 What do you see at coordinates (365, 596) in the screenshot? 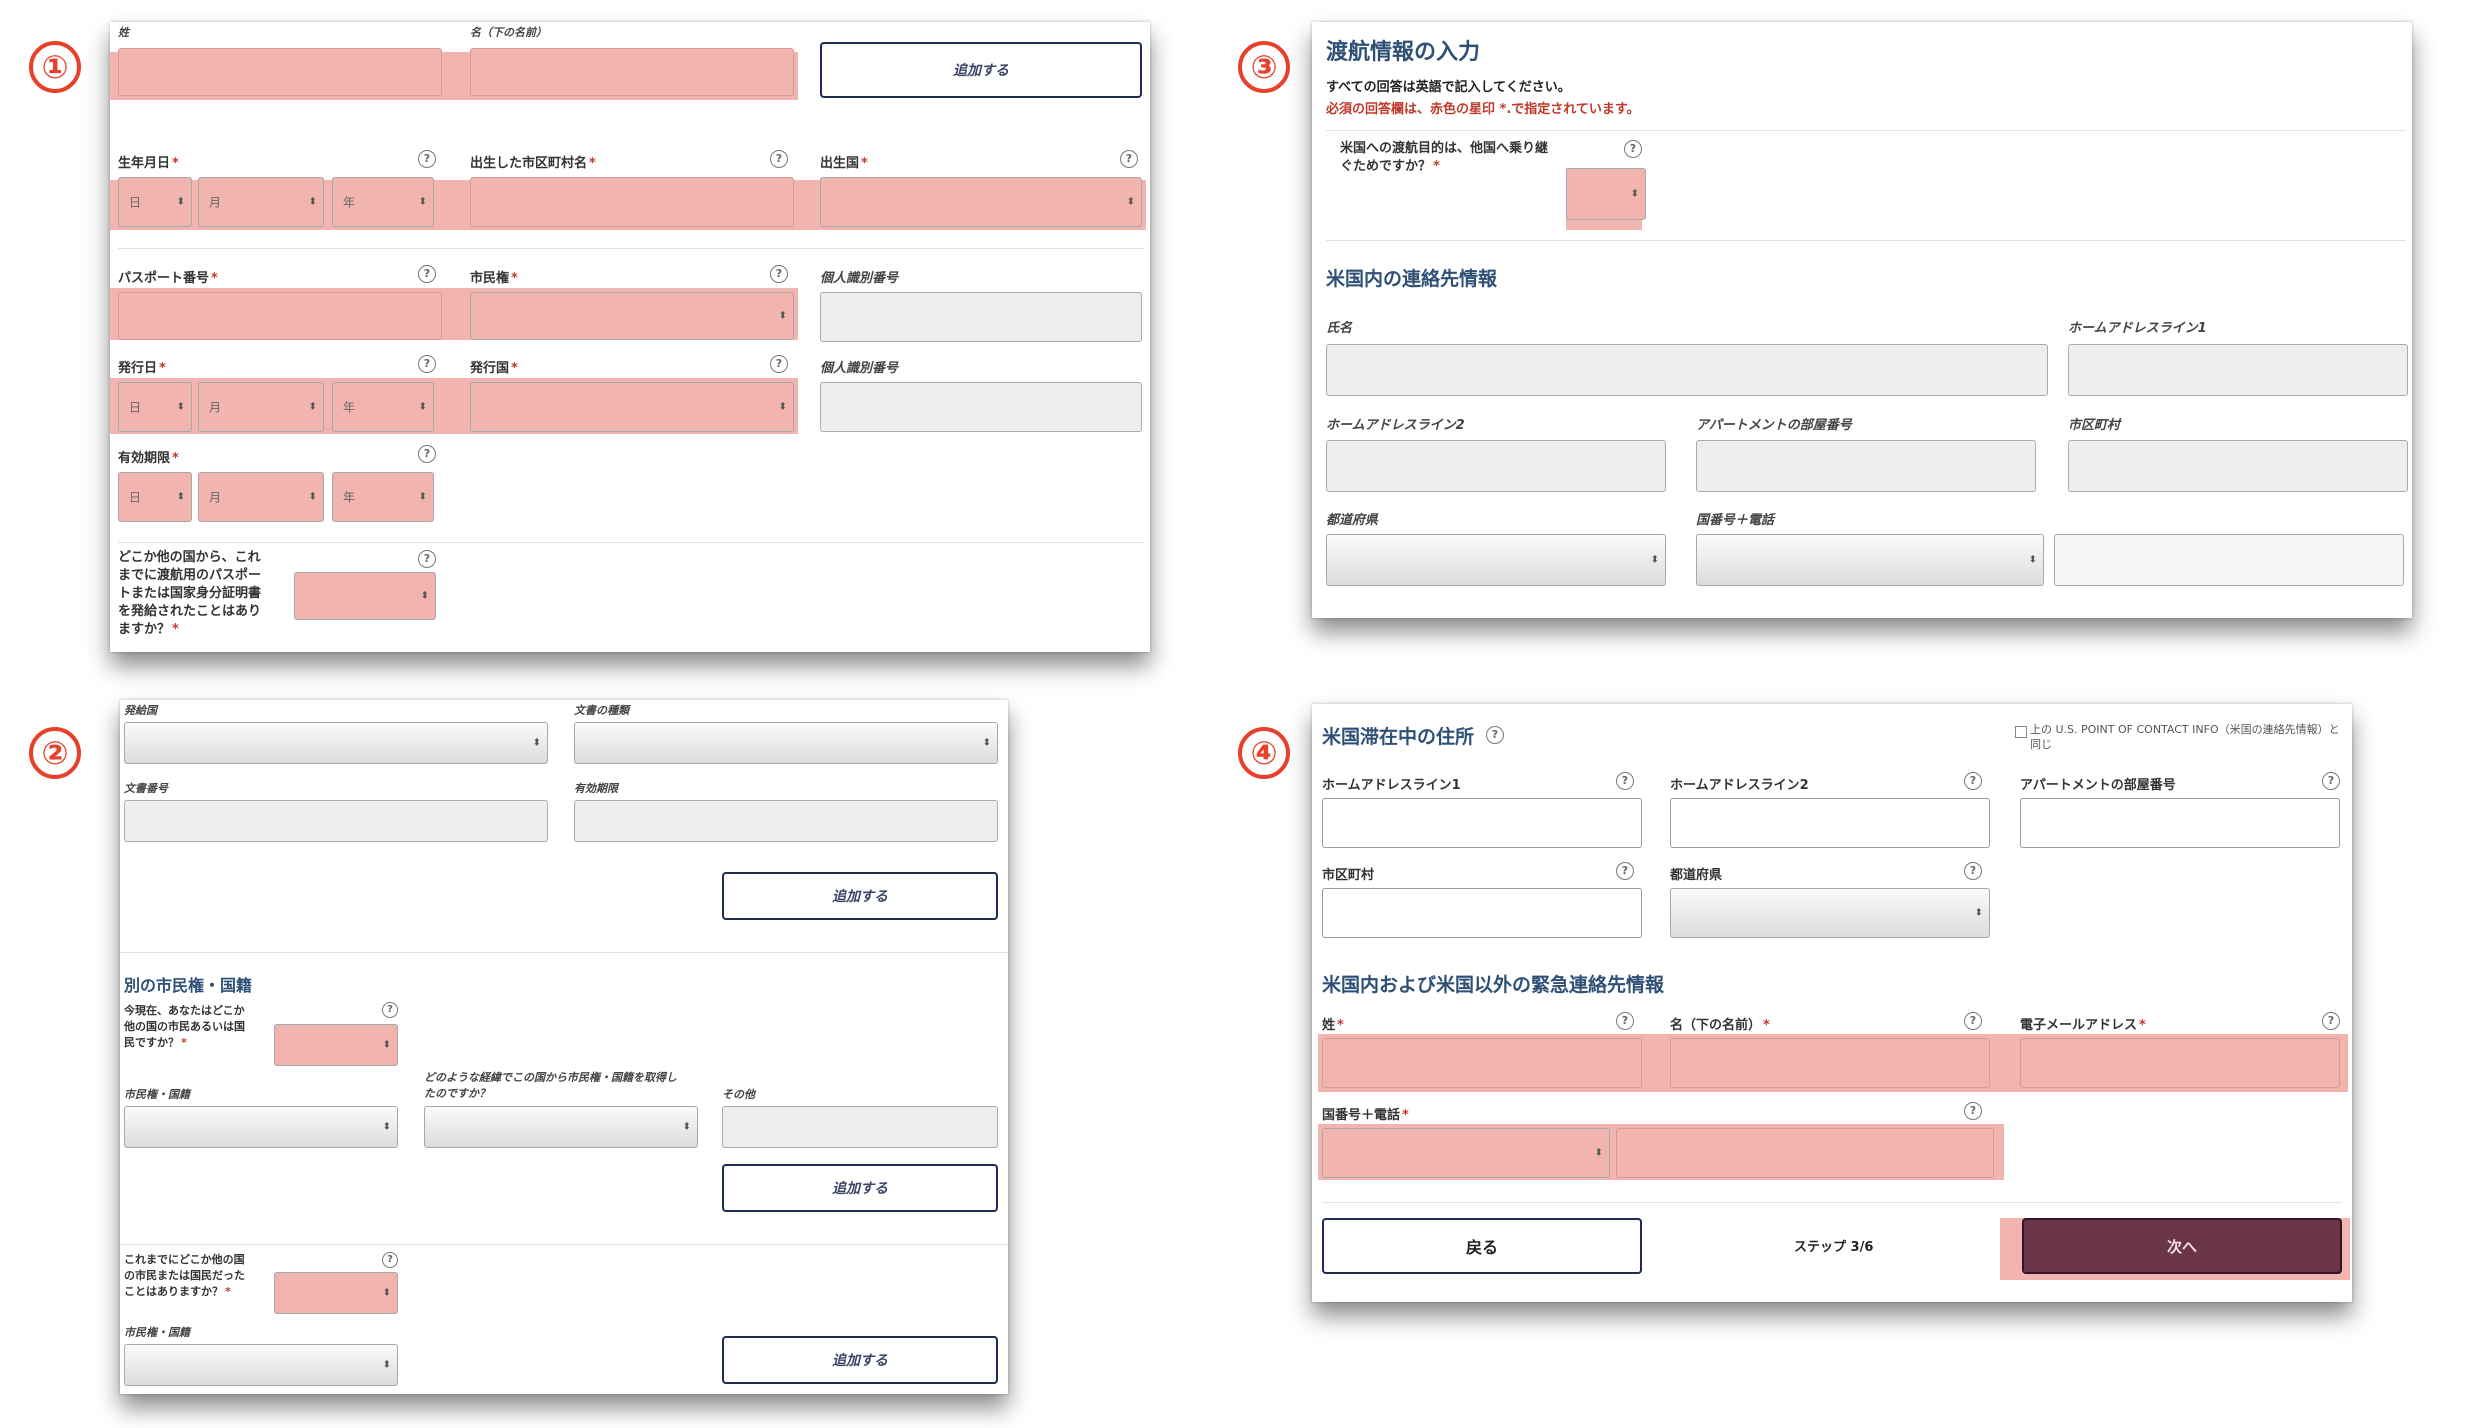
I see `other-passport-select: ⬍` at bounding box center [365, 596].